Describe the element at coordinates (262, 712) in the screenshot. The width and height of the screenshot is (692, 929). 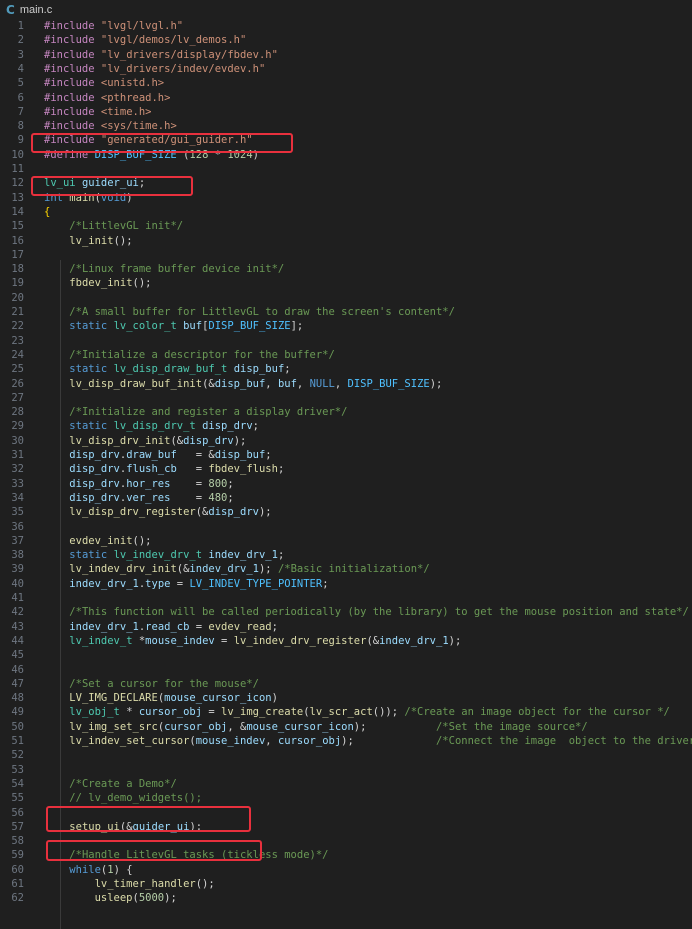
I see `code-token: lv_img_create` at that location.